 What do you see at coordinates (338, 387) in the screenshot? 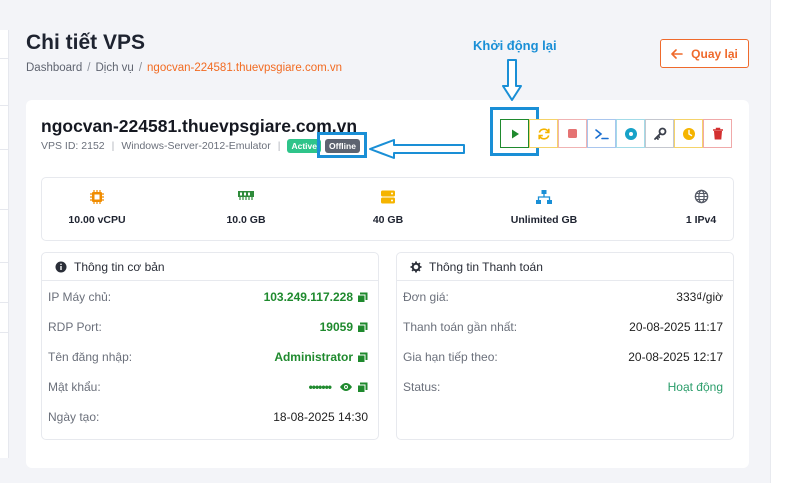
I see `info-value-password: •••••••` at bounding box center [338, 387].